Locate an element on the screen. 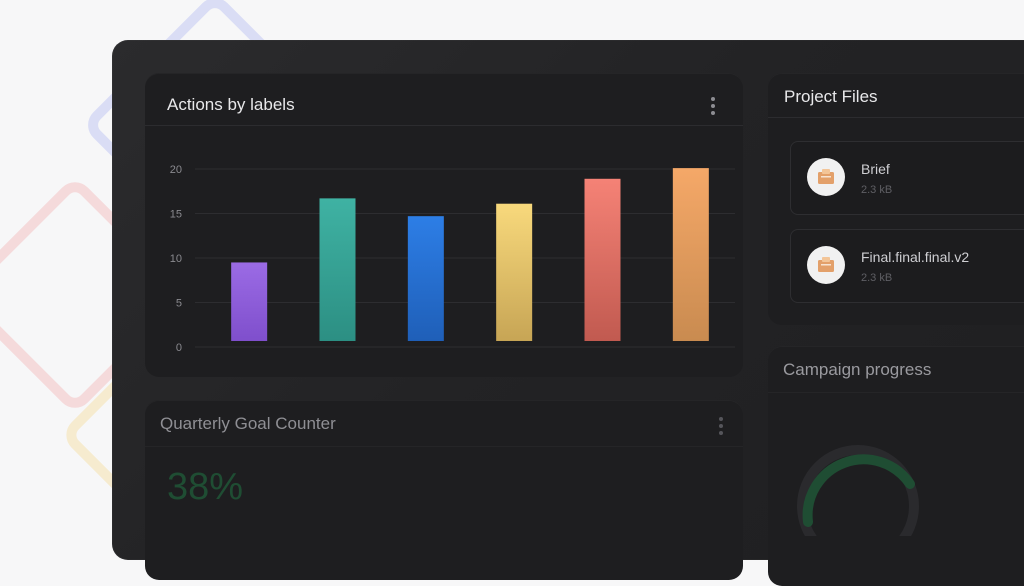  campaign-divider is located at coordinates (896, 392).